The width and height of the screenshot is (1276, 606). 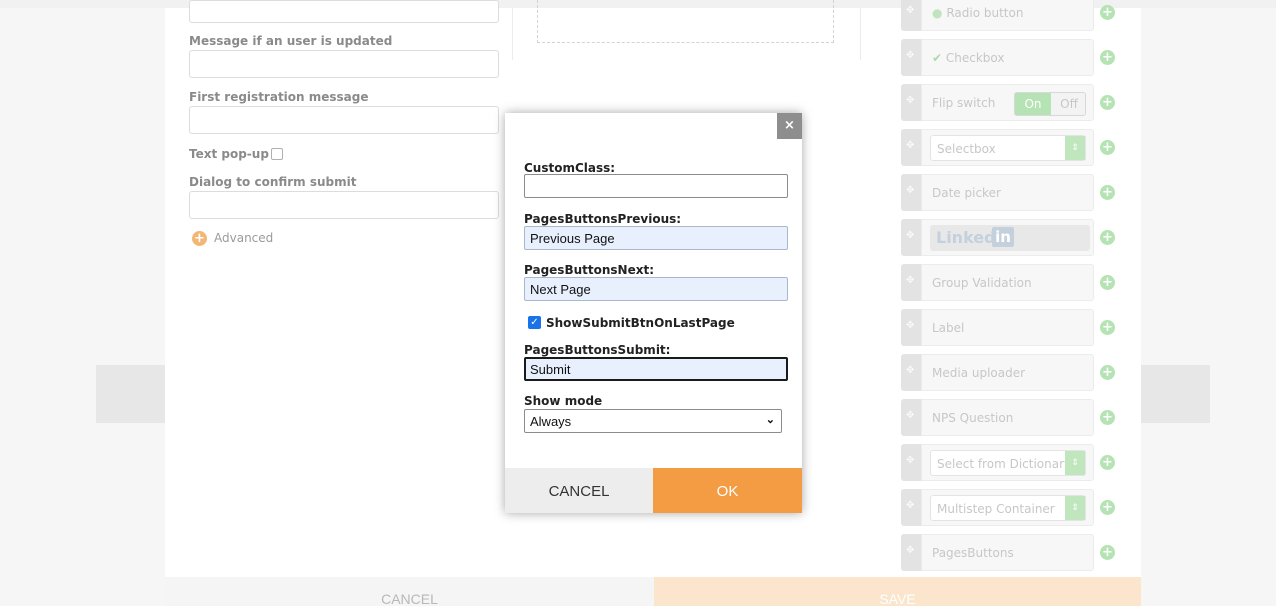 I want to click on flip-on: On, so click(x=1033, y=104).